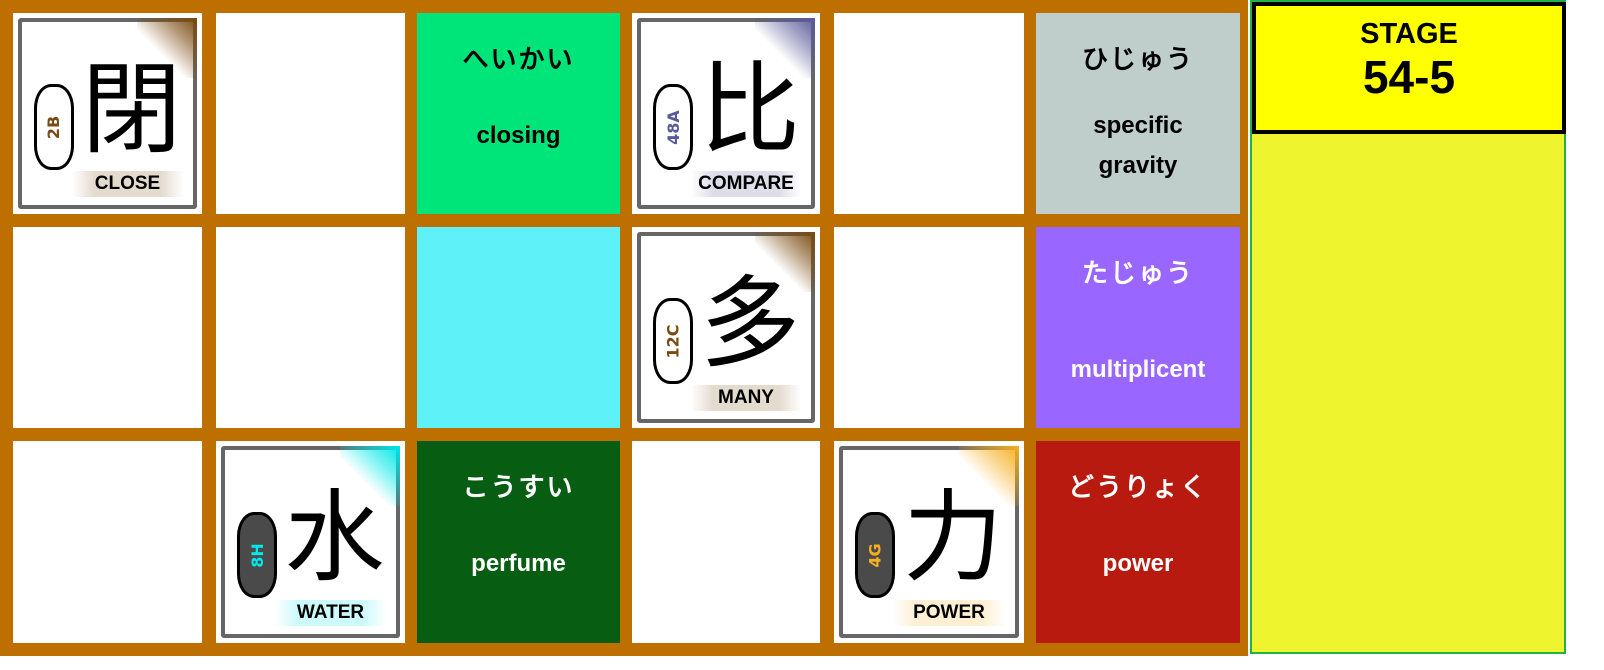 This screenshot has width=1604, height=670. I want to click on card-frame: 4G 力 POWER, so click(929, 542).